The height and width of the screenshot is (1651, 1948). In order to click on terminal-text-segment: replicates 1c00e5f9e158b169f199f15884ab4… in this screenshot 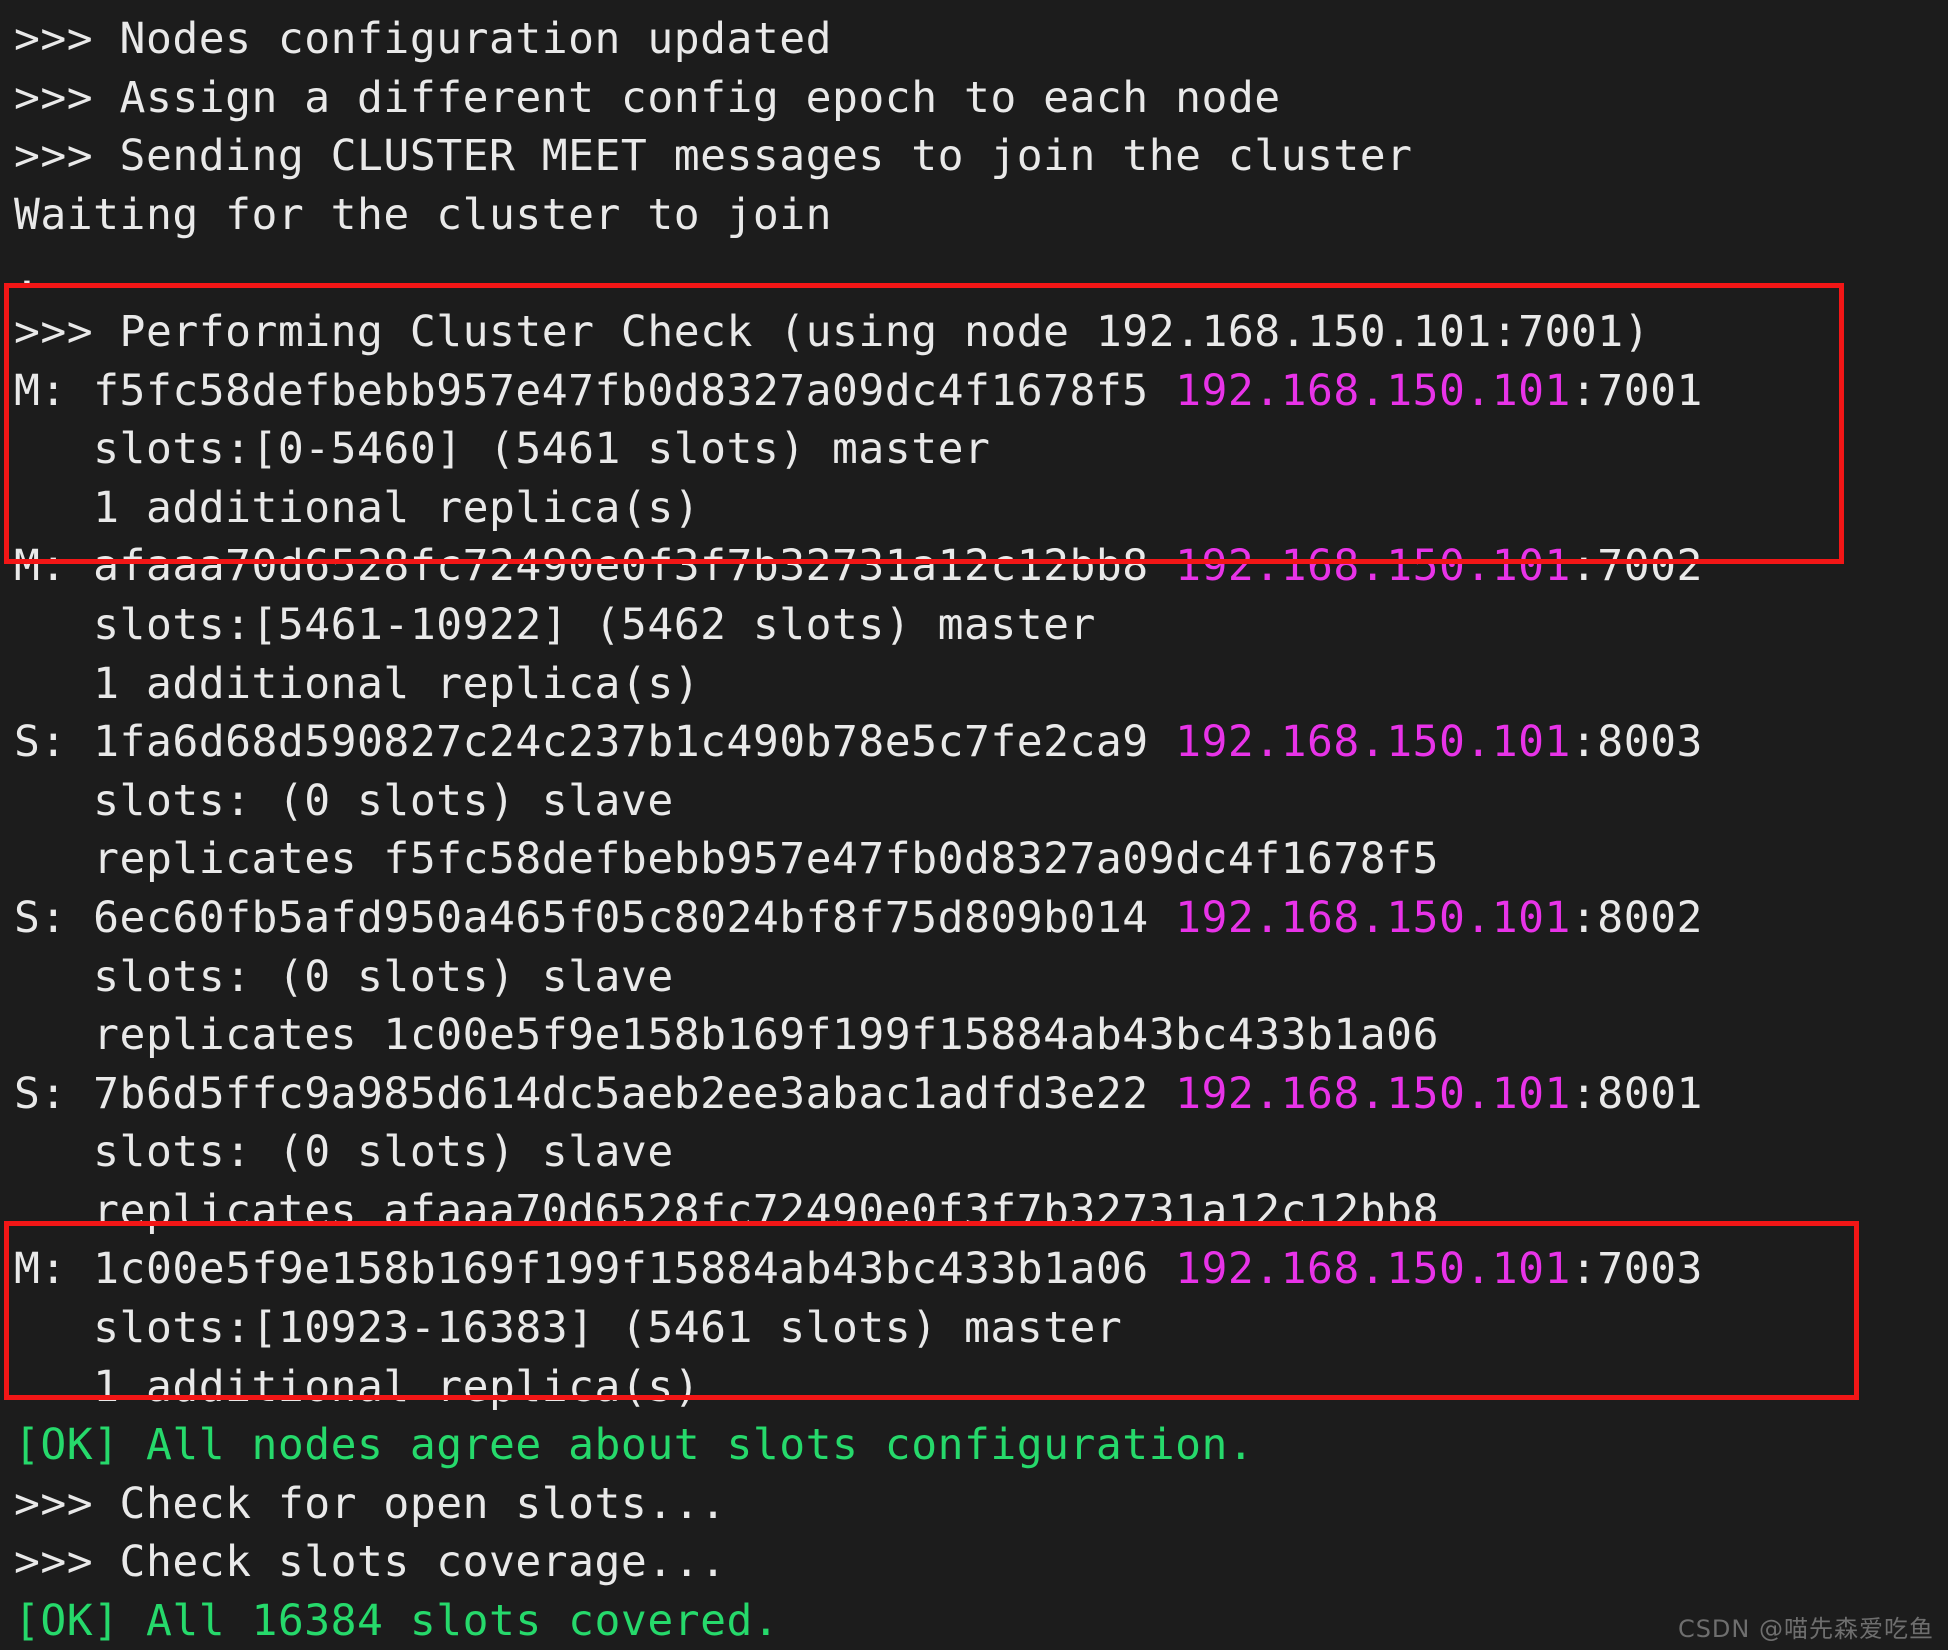, I will do `click(726, 1035)`.